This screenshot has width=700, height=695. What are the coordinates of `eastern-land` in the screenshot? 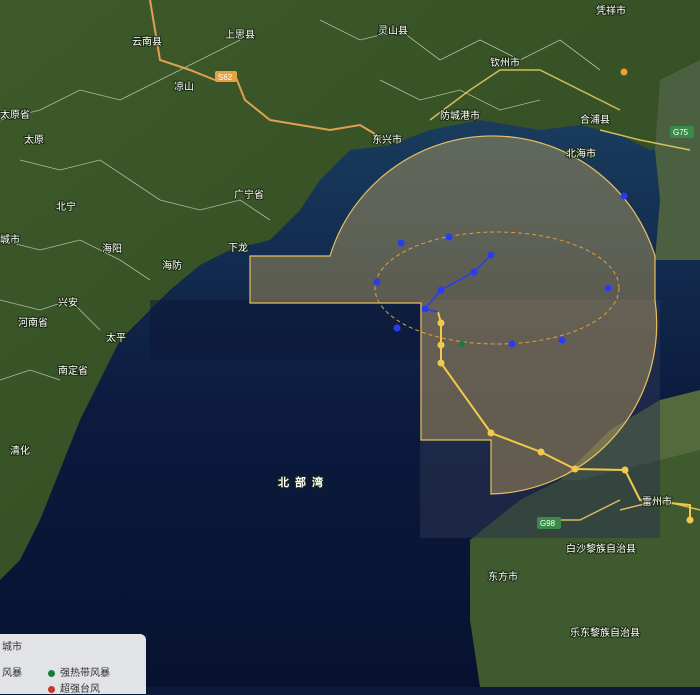 It's located at (677, 160).